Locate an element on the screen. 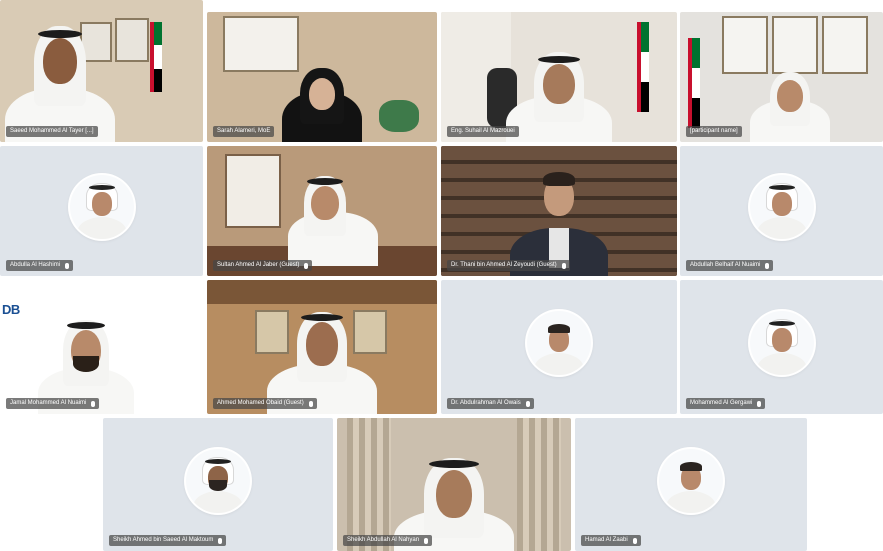  wall-panel is located at coordinates (322, 292).